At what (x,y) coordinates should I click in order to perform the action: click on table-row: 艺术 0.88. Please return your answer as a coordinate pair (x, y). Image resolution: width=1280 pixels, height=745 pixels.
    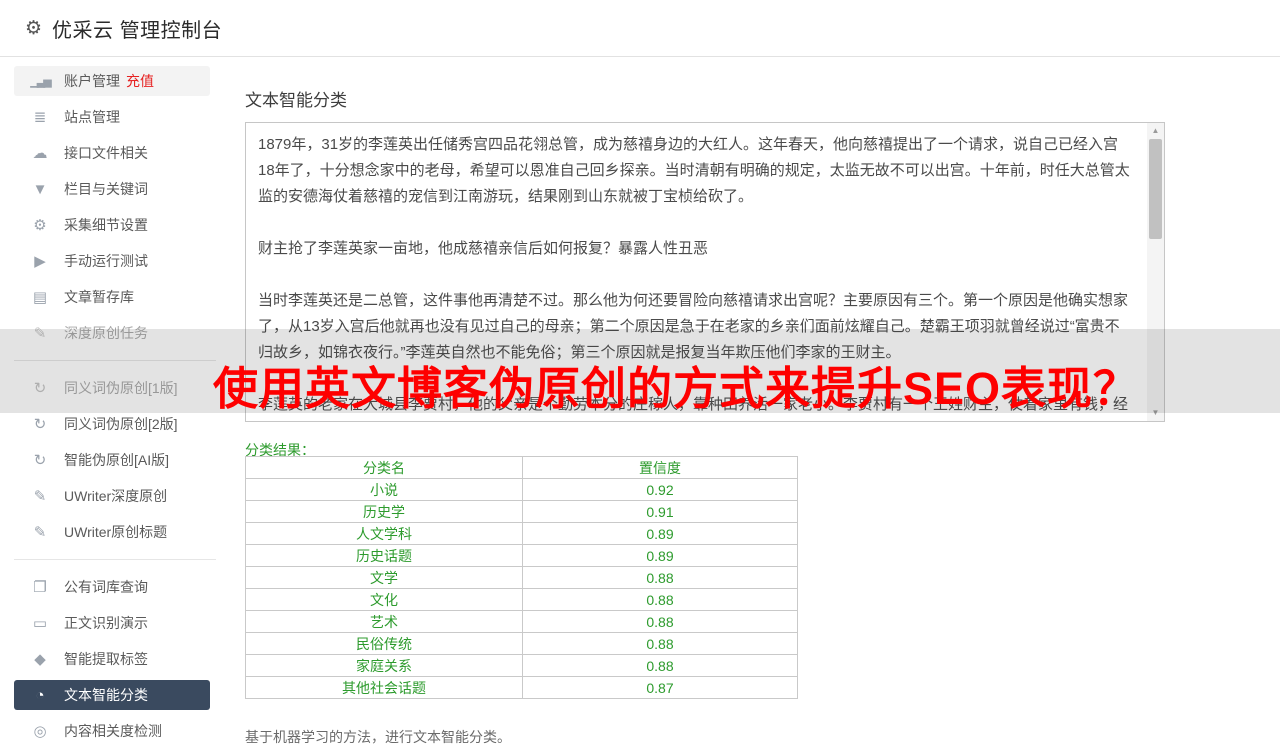
    Looking at the image, I should click on (521, 621).